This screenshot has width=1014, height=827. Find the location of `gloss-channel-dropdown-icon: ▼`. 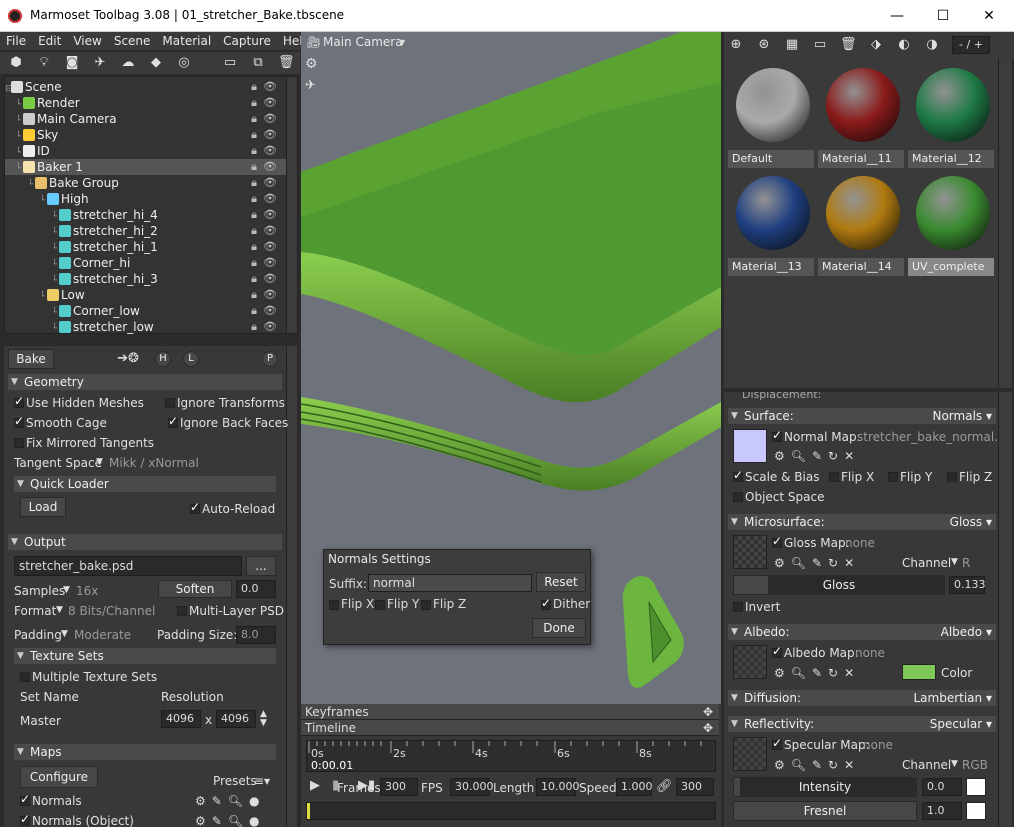

gloss-channel-dropdown-icon: ▼ is located at coordinates (954, 562).